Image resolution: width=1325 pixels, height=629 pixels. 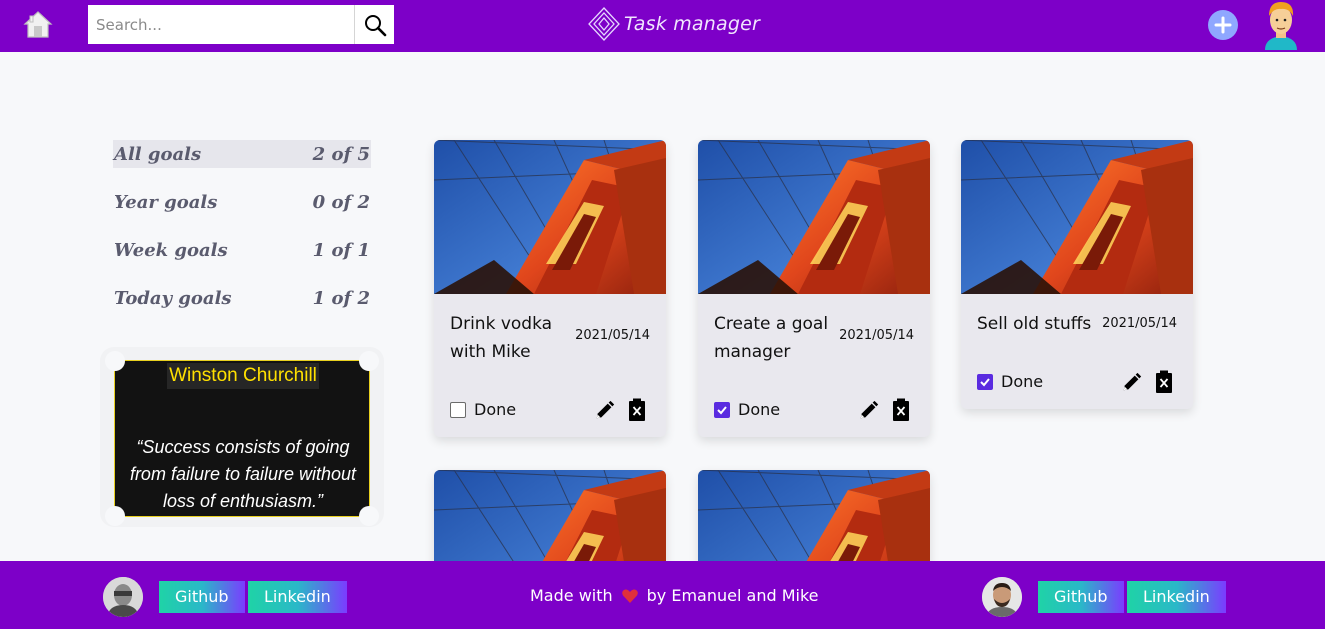 I want to click on search-icon, so click(x=375, y=25).